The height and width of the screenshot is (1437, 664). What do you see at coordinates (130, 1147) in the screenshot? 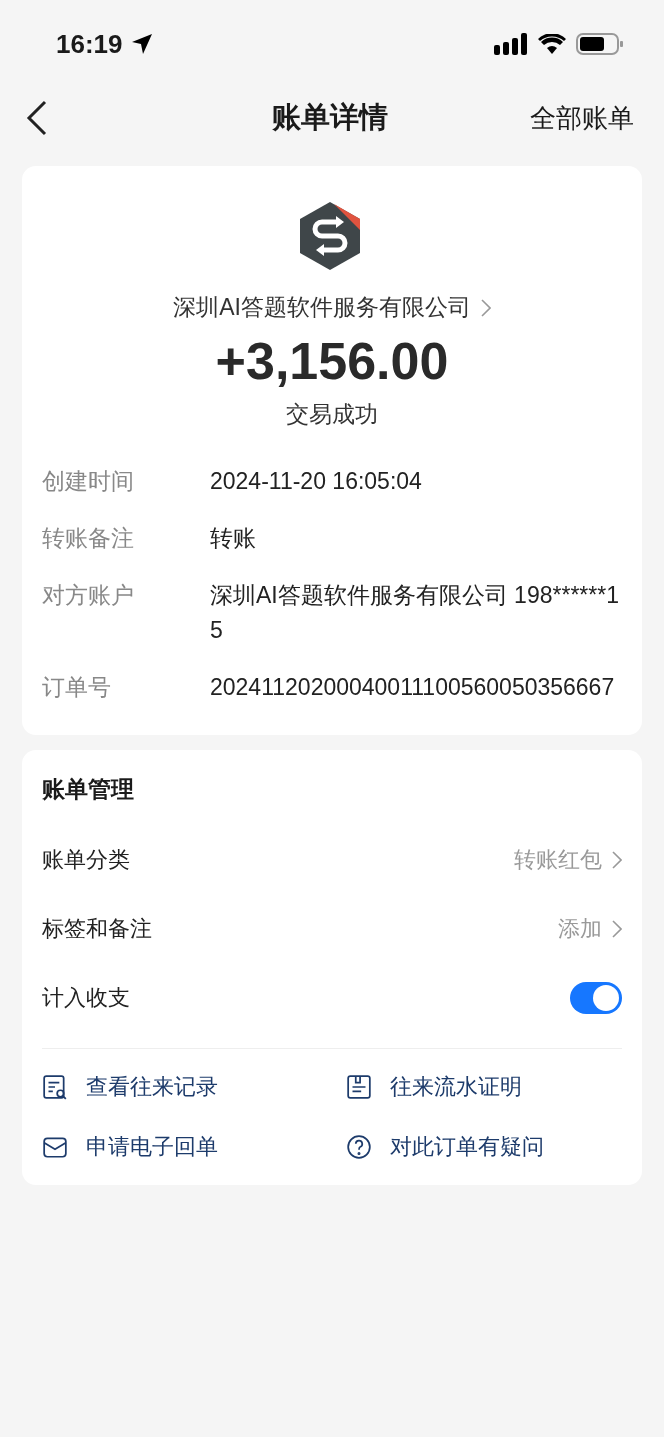
I see `action-link: 申请电子回单` at bounding box center [130, 1147].